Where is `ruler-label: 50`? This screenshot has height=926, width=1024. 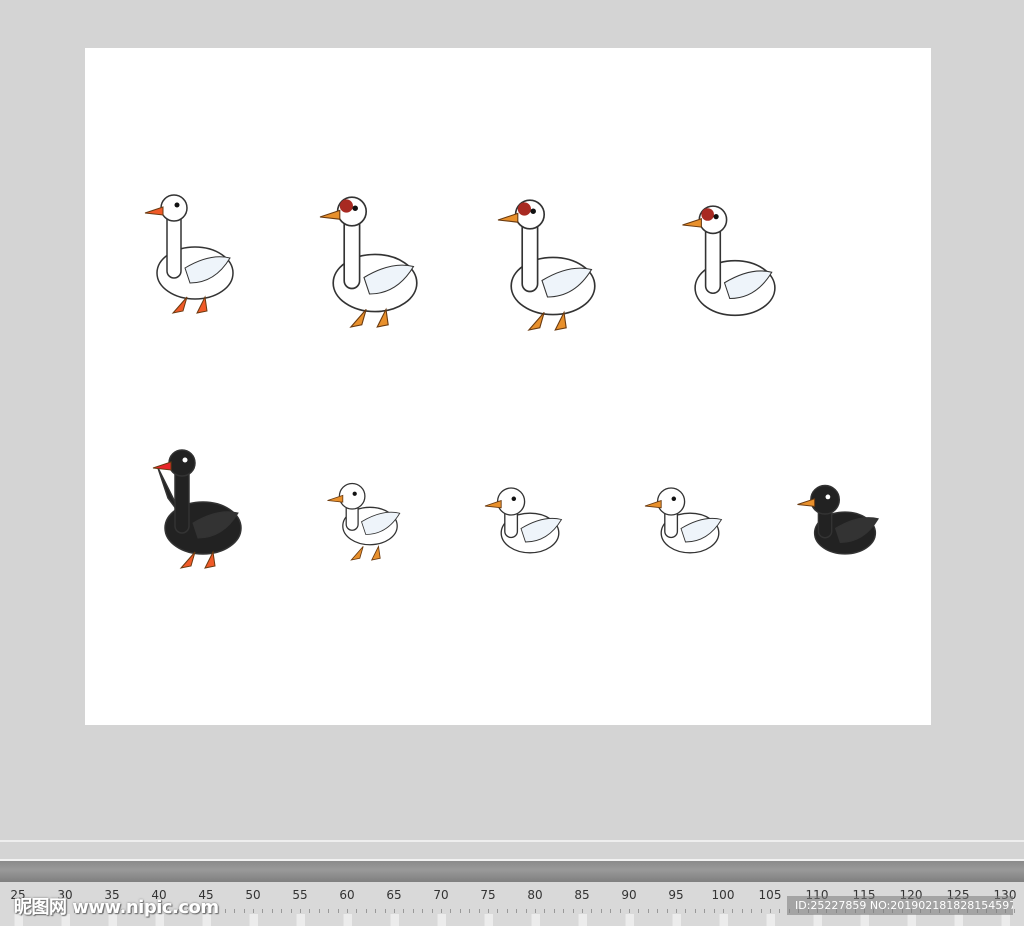 ruler-label: 50 is located at coordinates (253, 895).